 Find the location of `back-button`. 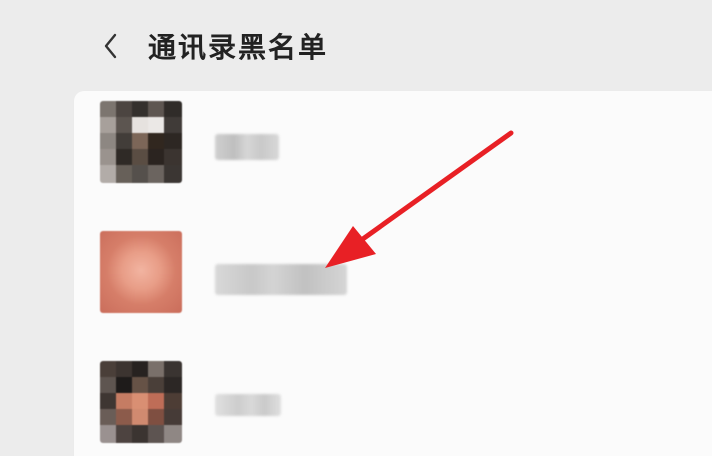

back-button is located at coordinates (110, 46).